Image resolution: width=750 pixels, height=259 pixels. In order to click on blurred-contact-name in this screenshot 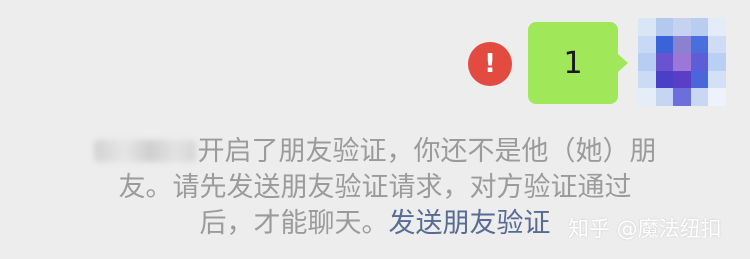, I will do `click(144, 151)`.